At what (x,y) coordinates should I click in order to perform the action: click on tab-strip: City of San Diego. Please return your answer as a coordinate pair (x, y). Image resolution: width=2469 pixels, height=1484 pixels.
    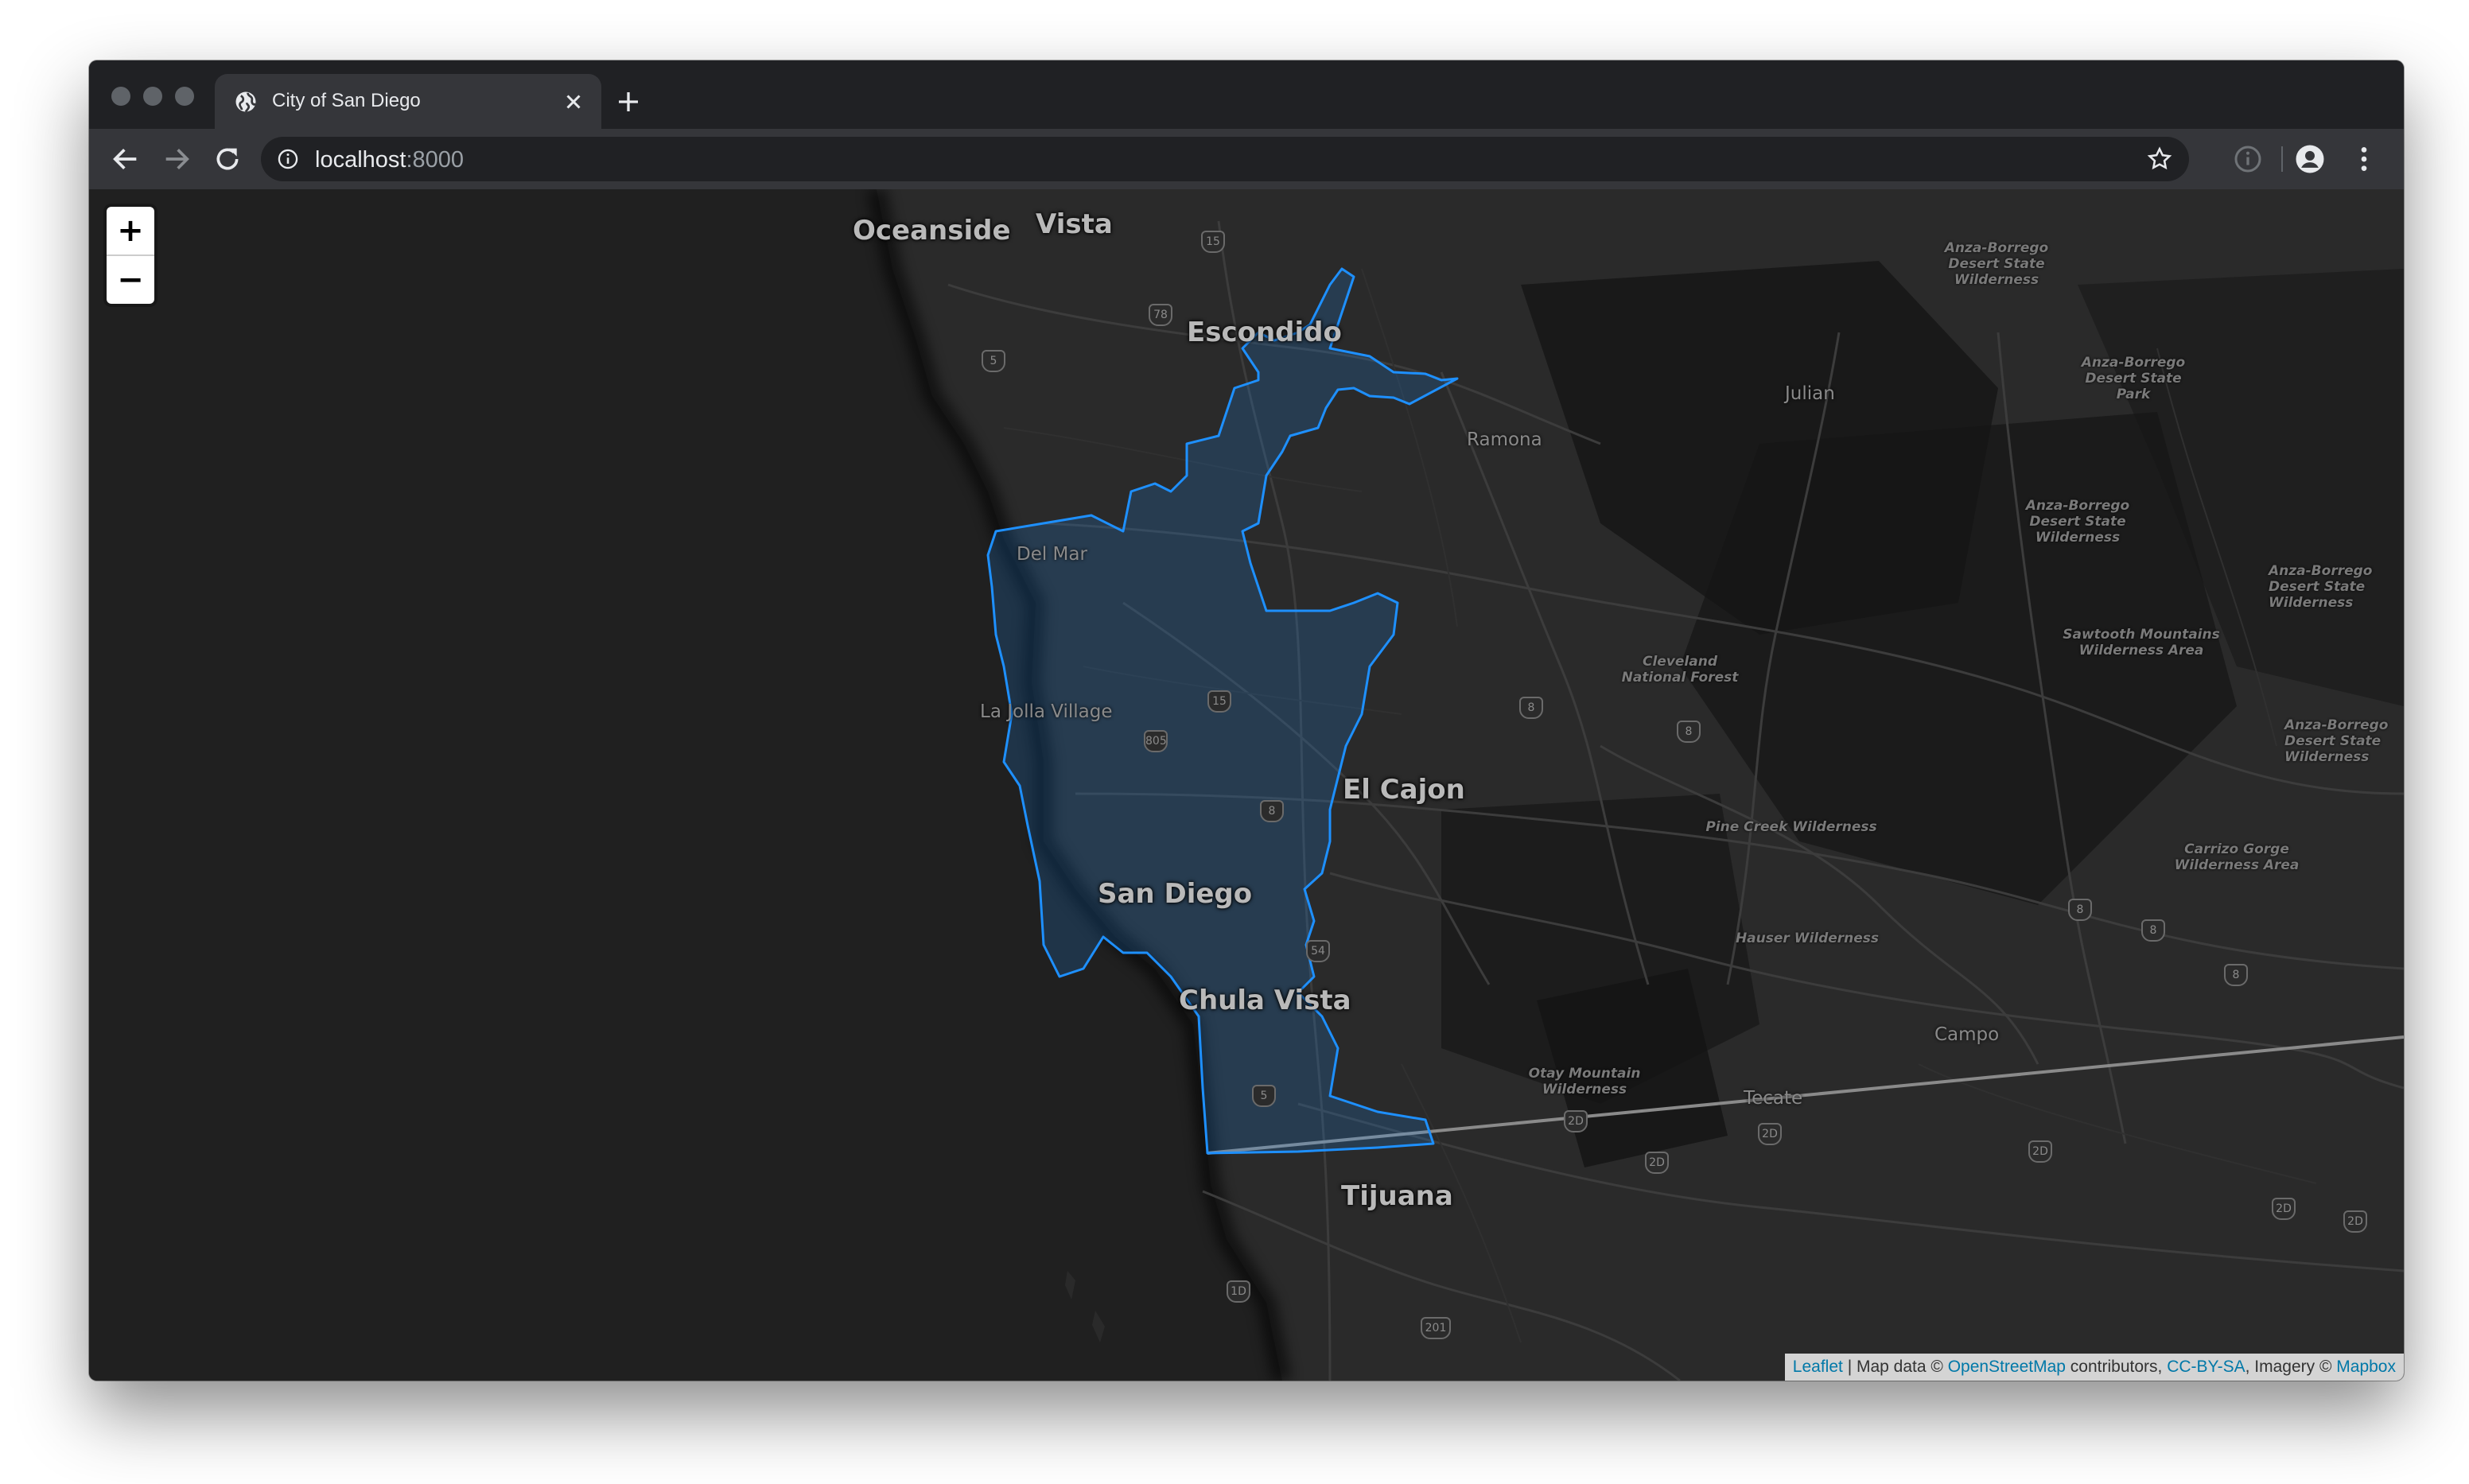
    Looking at the image, I should click on (1246, 94).